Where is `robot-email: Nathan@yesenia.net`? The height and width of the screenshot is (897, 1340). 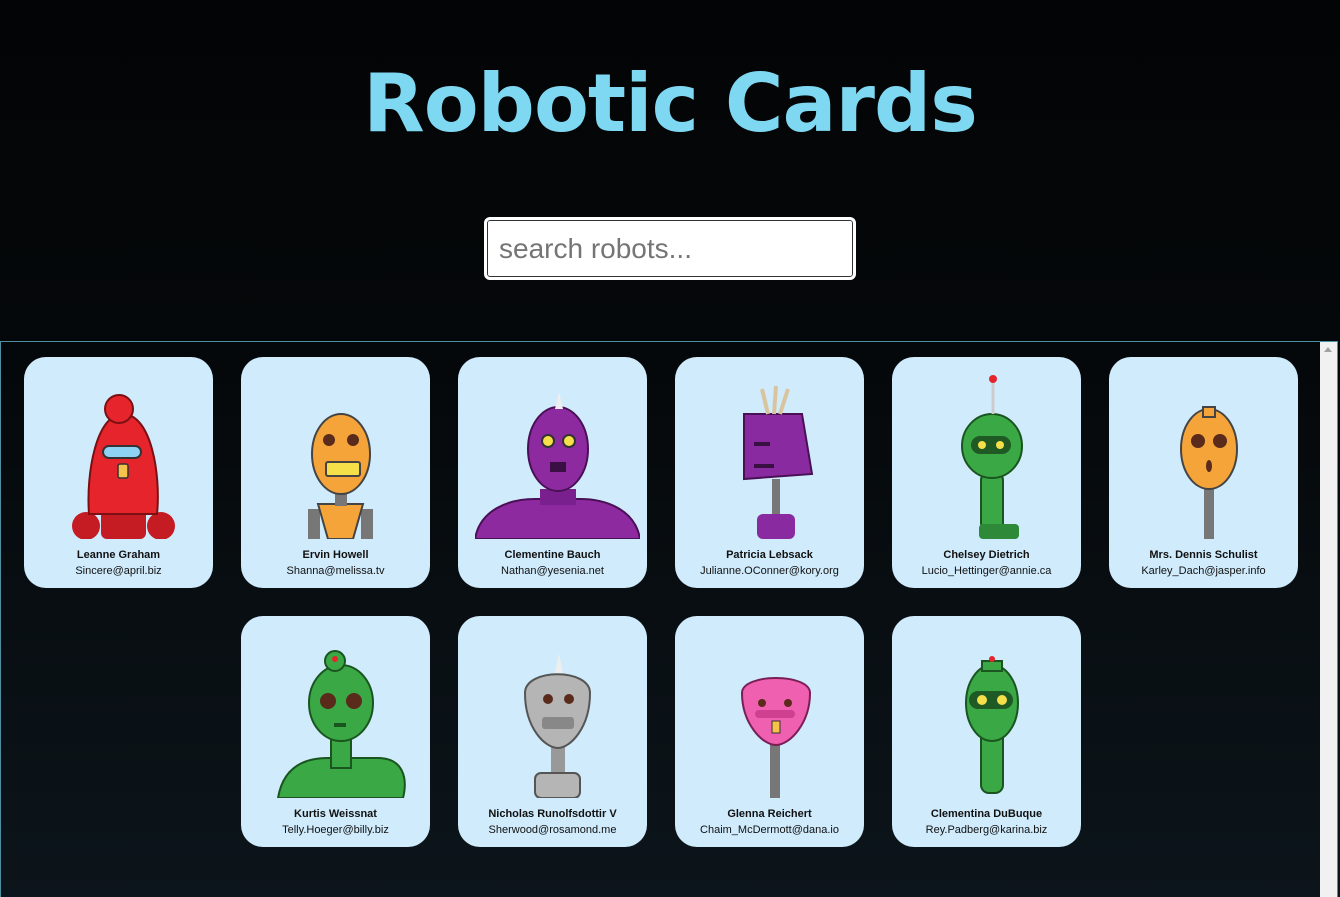
robot-email: Nathan@yesenia.net is located at coordinates (552, 571).